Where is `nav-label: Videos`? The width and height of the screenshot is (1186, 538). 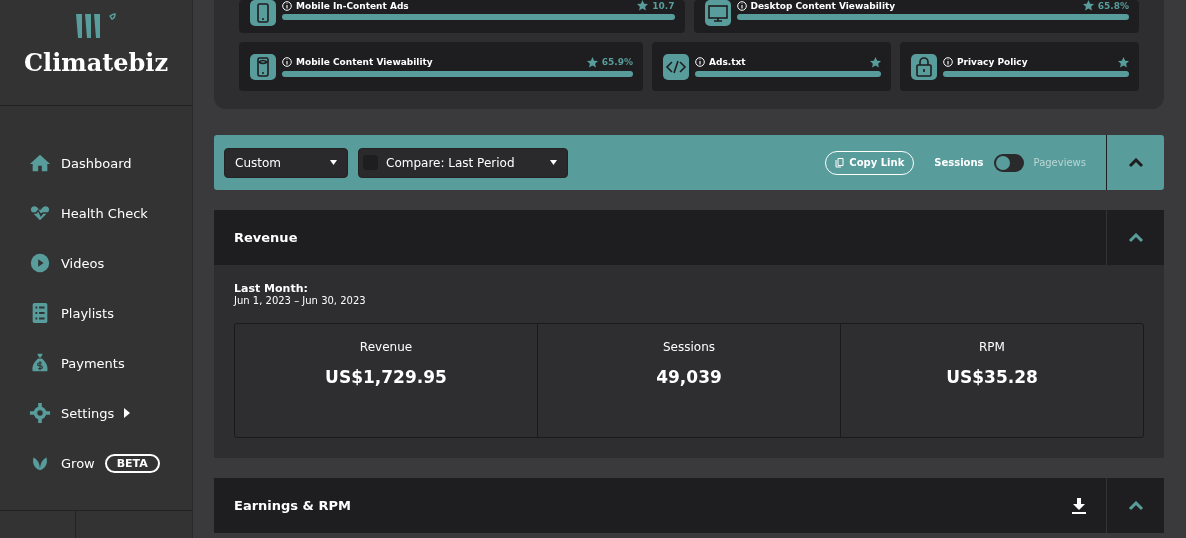 nav-label: Videos is located at coordinates (83, 263).